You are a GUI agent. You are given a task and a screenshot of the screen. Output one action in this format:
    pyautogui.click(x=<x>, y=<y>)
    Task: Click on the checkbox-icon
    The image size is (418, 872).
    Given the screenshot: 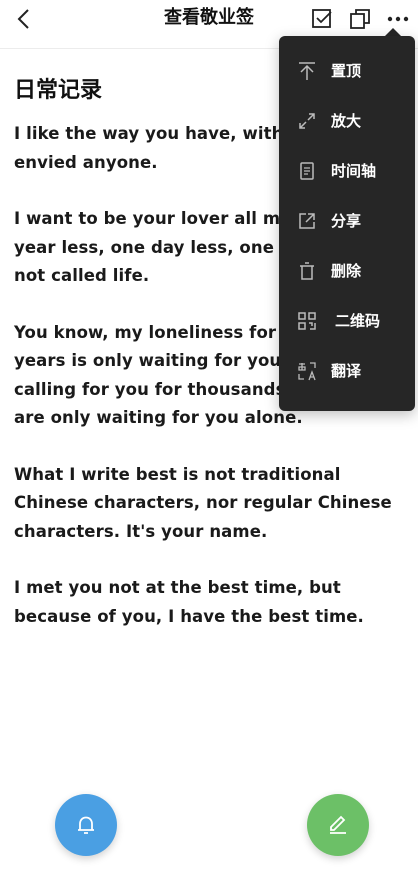 What is the action you would take?
    pyautogui.click(x=322, y=19)
    